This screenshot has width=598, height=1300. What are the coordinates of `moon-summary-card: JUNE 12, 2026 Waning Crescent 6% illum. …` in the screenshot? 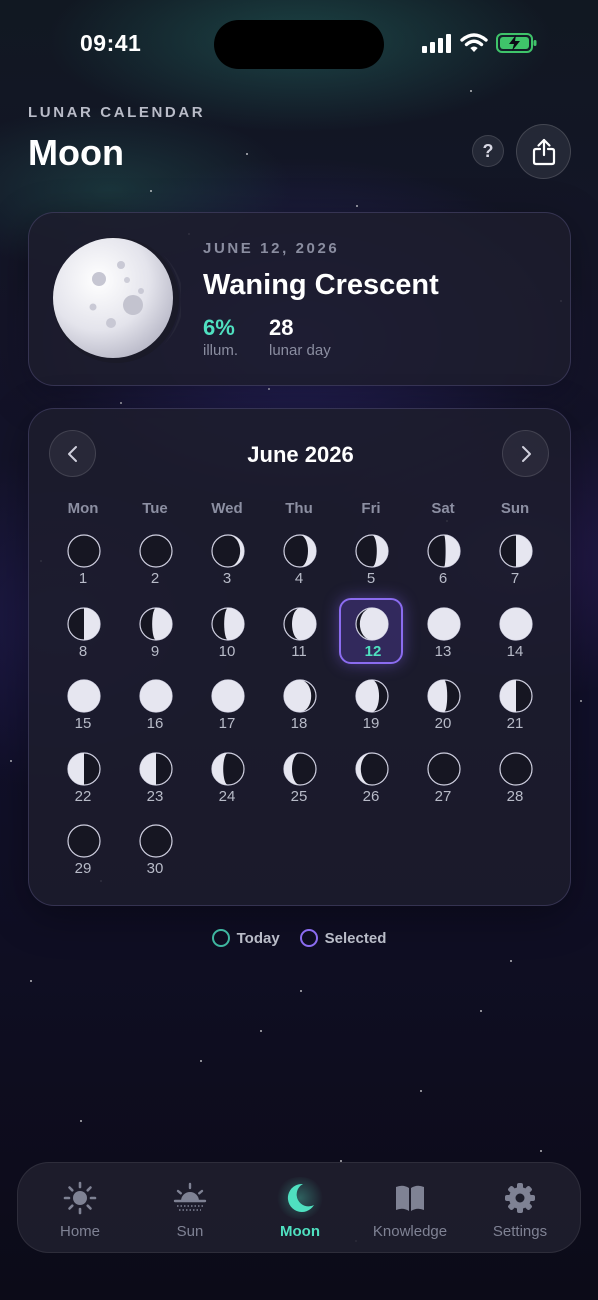 It's located at (299, 299).